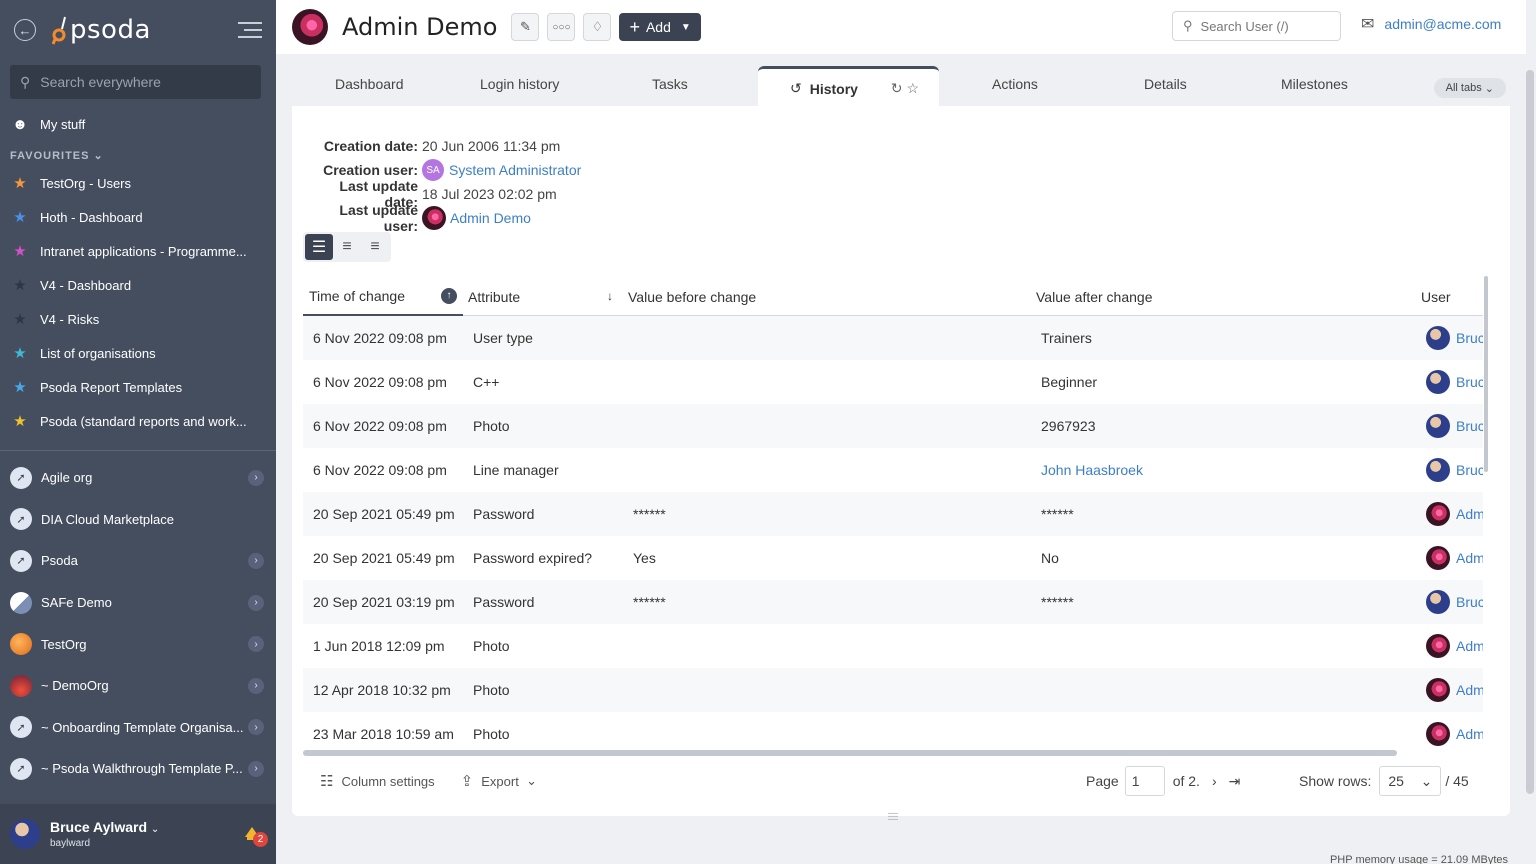  I want to click on favourite-item: ★ Hoth - Dashboard, so click(138, 217).